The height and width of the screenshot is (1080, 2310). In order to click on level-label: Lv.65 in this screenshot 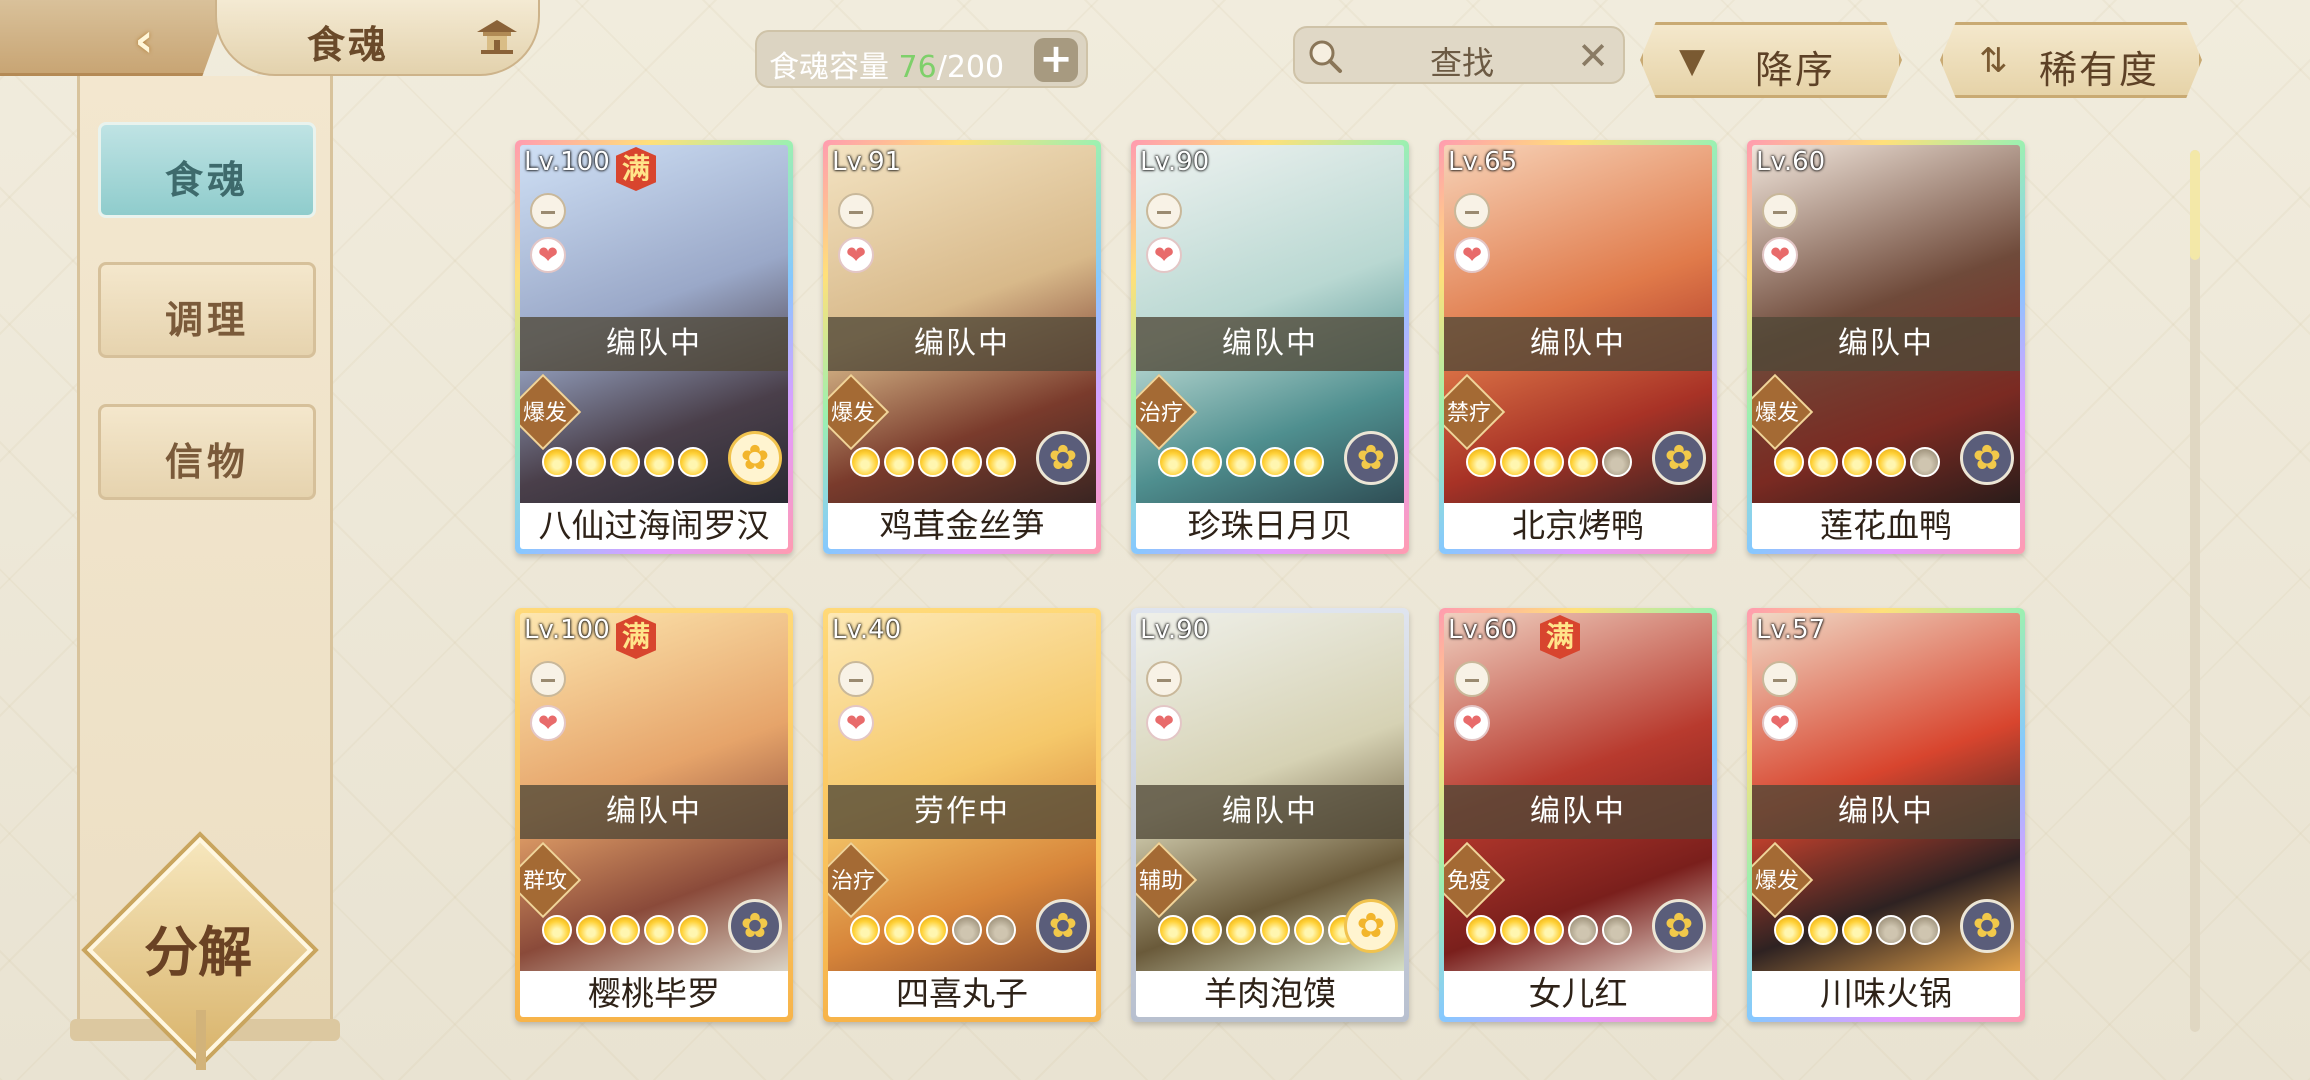, I will do `click(1483, 162)`.